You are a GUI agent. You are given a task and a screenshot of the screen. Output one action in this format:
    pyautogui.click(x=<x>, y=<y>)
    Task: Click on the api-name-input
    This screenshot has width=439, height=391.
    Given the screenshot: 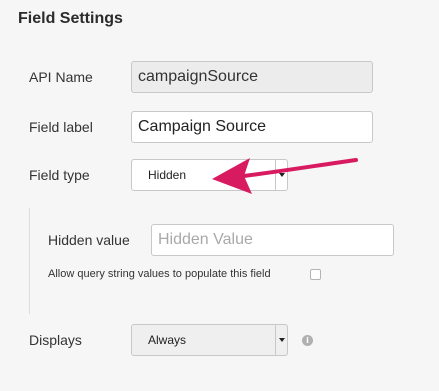 What is the action you would take?
    pyautogui.click(x=252, y=77)
    